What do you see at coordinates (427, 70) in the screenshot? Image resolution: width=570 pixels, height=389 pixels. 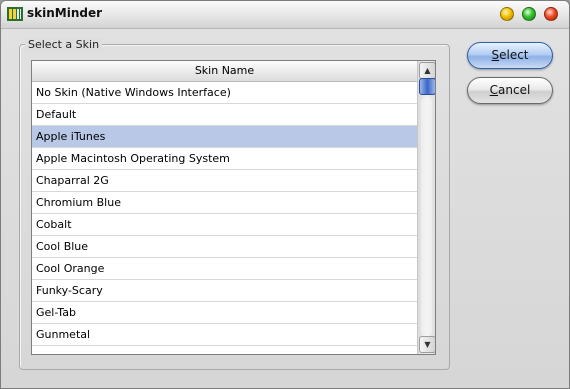 I see `arrow-up-icon: ▲` at bounding box center [427, 70].